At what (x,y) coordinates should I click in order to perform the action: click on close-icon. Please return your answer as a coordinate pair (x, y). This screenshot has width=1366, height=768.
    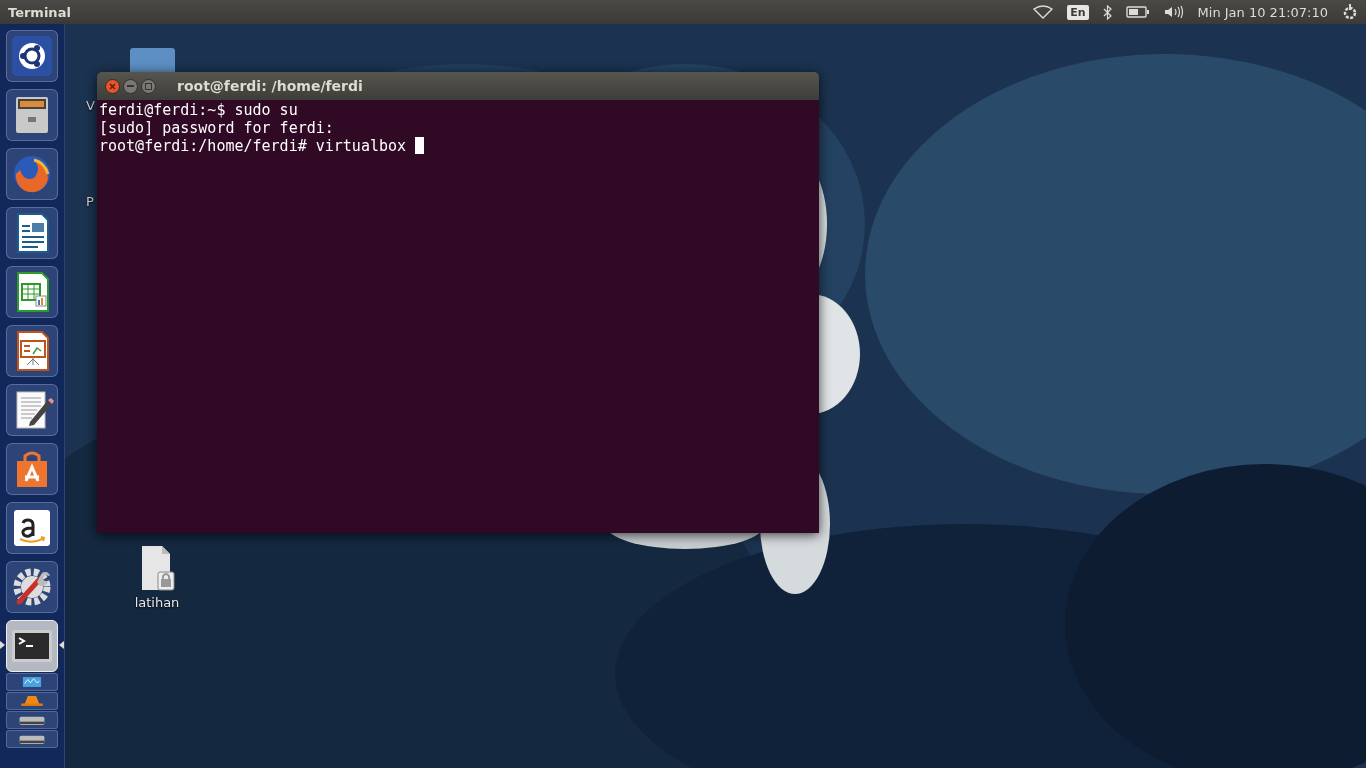
    Looking at the image, I should click on (112, 86).